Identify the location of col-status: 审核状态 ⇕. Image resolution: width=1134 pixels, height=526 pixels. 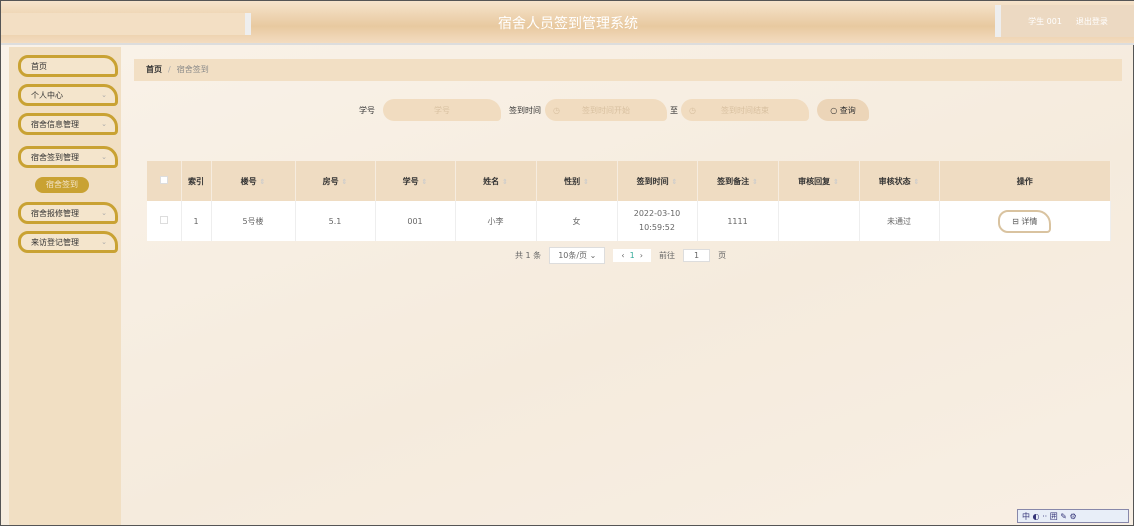
(899, 181).